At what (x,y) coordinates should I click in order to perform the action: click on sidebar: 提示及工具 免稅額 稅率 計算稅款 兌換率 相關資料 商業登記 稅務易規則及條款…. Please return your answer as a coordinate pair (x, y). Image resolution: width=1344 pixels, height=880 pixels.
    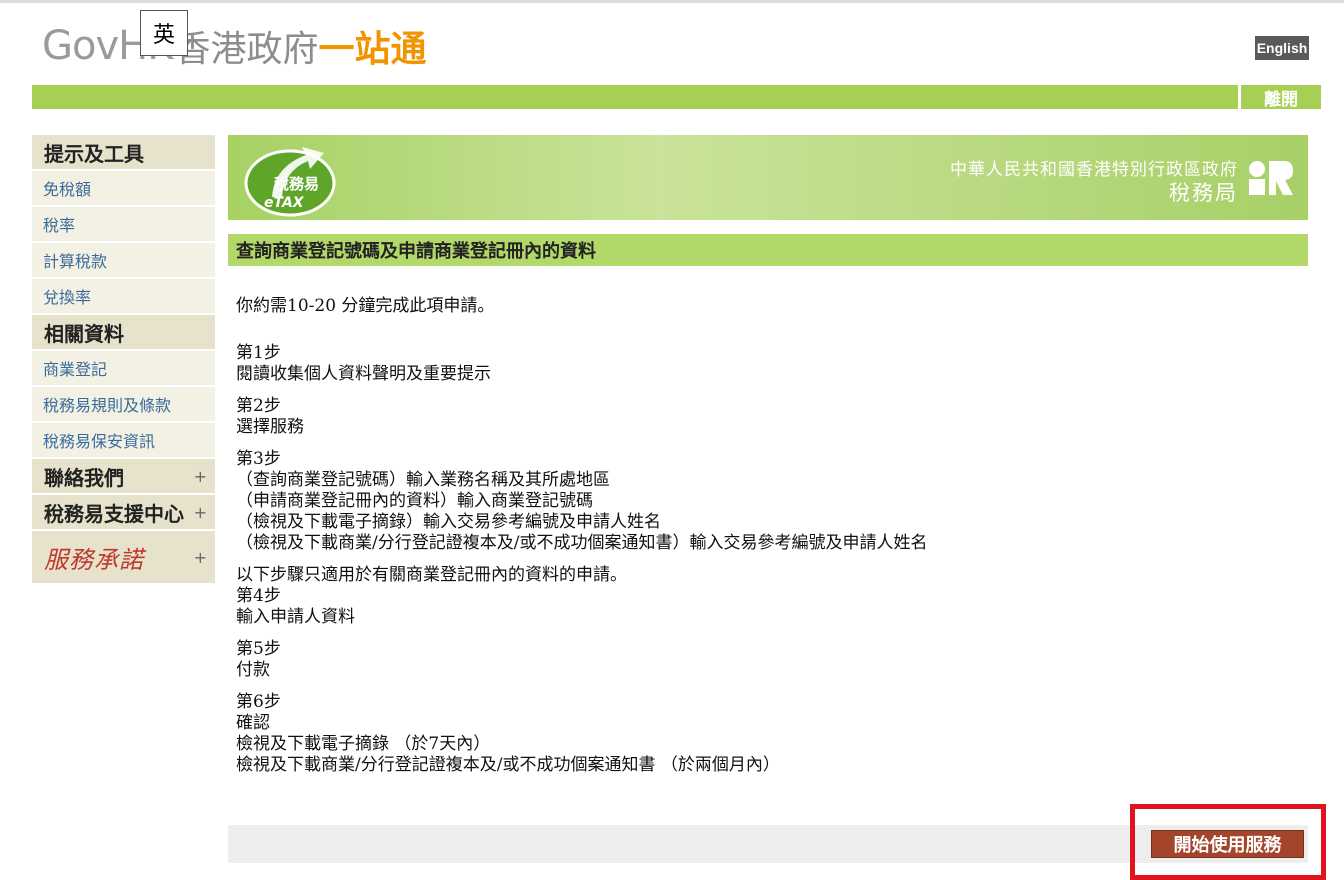
    Looking at the image, I should click on (123, 359).